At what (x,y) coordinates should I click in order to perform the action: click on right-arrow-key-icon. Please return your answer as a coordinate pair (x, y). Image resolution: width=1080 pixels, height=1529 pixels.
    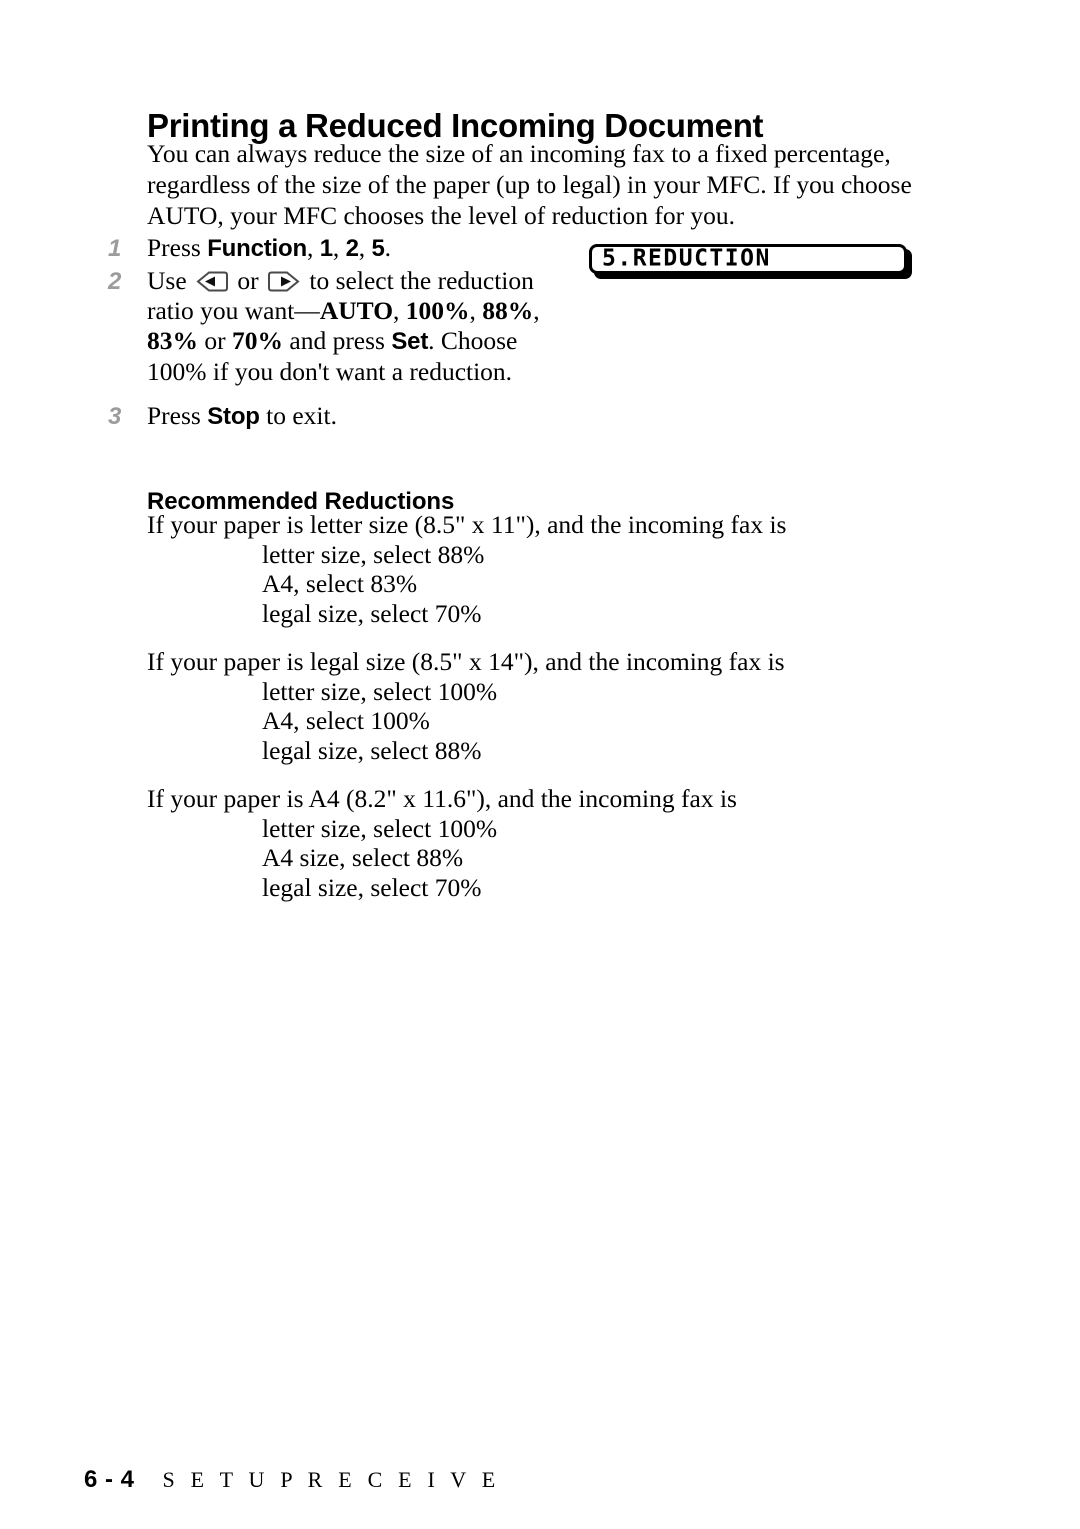
    Looking at the image, I should click on (284, 281).